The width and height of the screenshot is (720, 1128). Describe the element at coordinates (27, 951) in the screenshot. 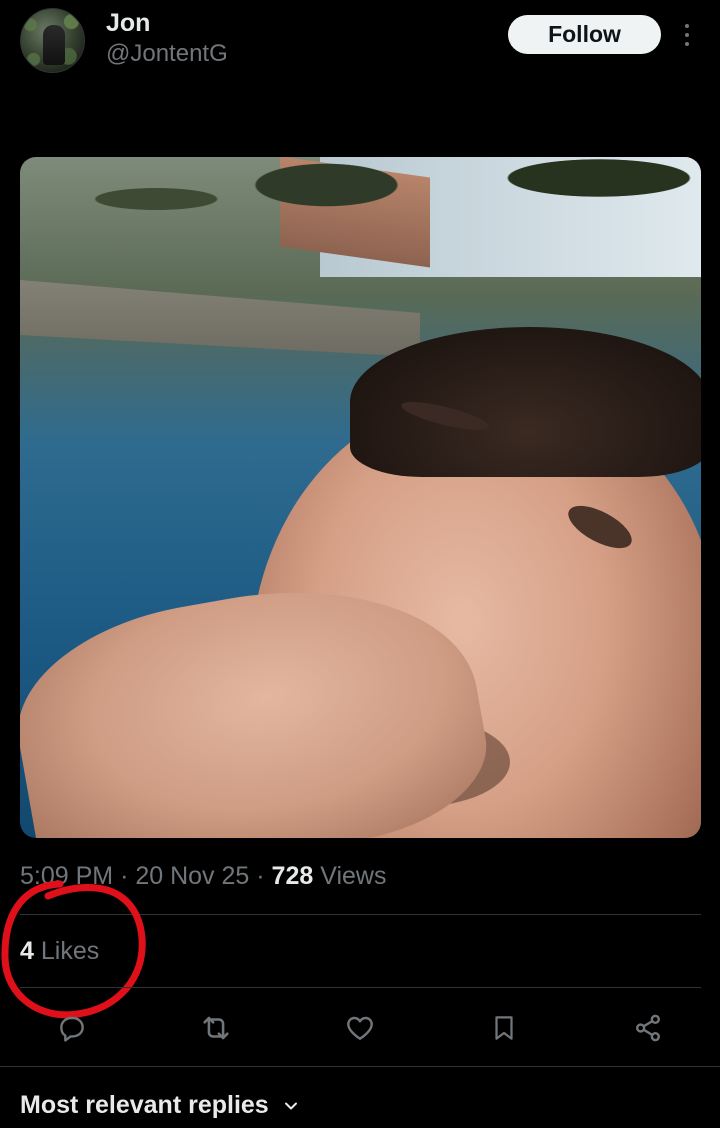

I see `likes-count: 4` at that location.